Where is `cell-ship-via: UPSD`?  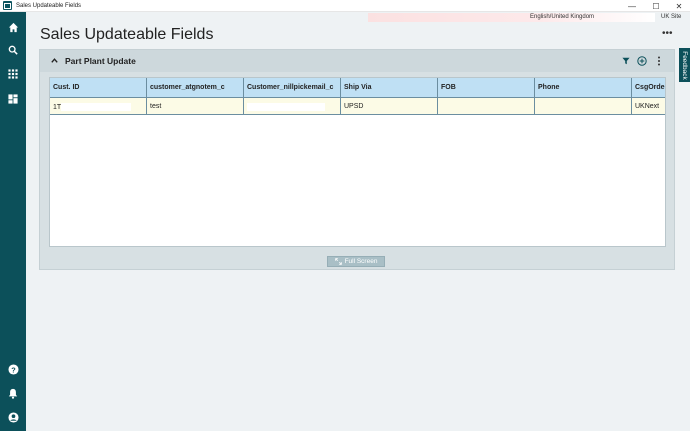
cell-ship-via: UPSD is located at coordinates (389, 106).